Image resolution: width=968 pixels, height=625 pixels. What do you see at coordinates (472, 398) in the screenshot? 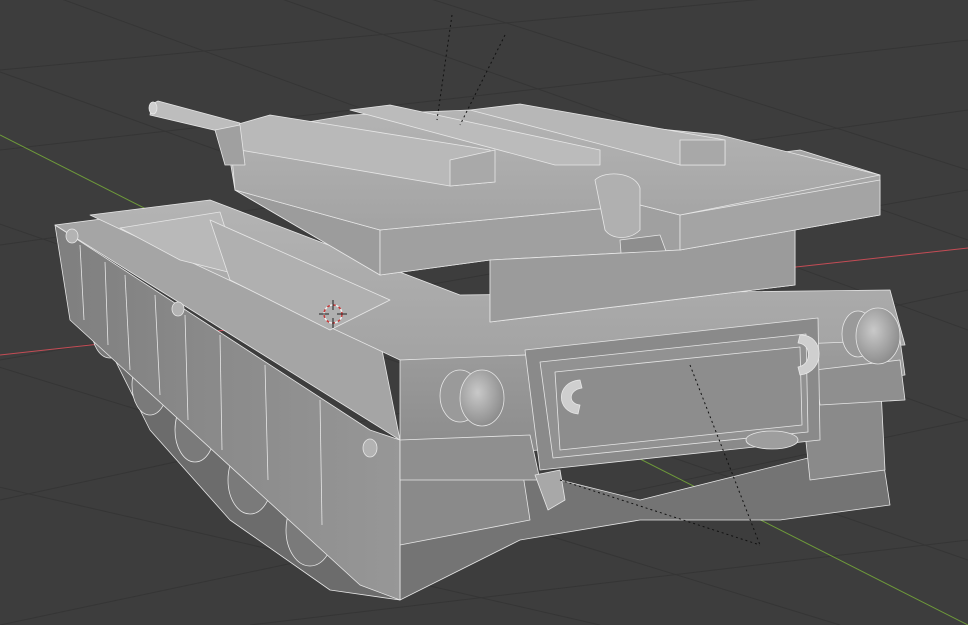
I see `rear-light-left` at bounding box center [472, 398].